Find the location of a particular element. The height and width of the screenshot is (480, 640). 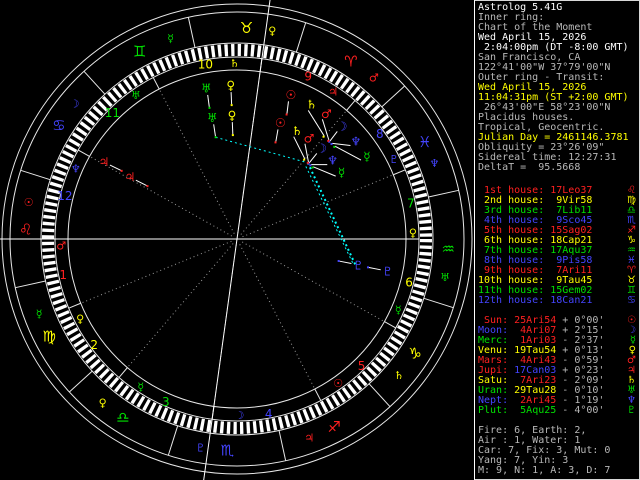

transit-dot-neptune is located at coordinates (331, 144).